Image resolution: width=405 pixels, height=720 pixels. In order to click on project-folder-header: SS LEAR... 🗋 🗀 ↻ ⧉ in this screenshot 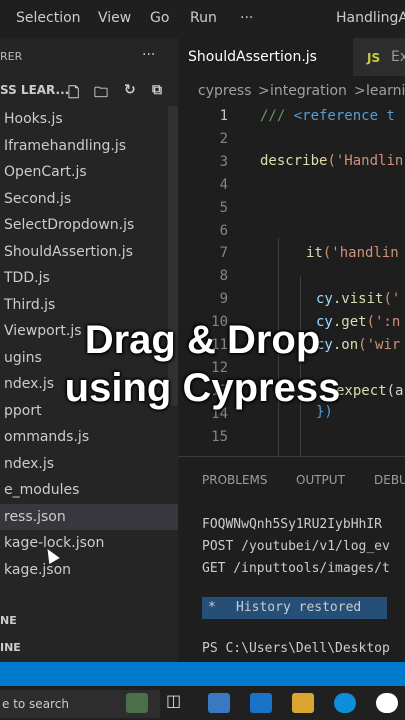, I will do `click(89, 92)`.